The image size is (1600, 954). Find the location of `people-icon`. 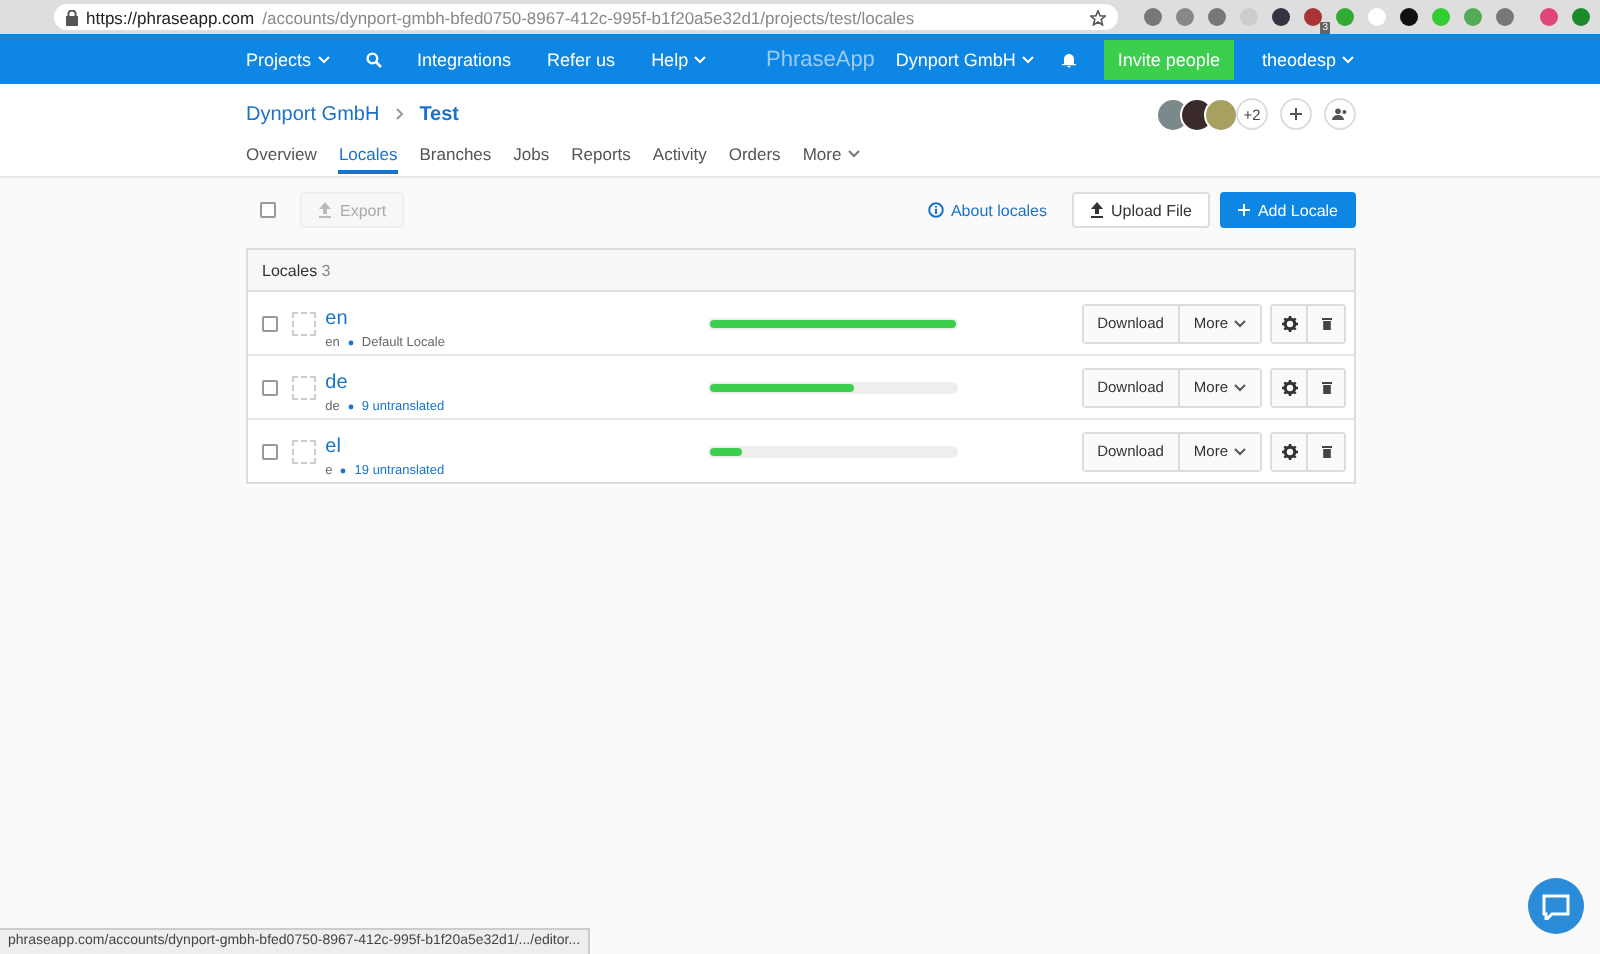

people-icon is located at coordinates (1340, 114).